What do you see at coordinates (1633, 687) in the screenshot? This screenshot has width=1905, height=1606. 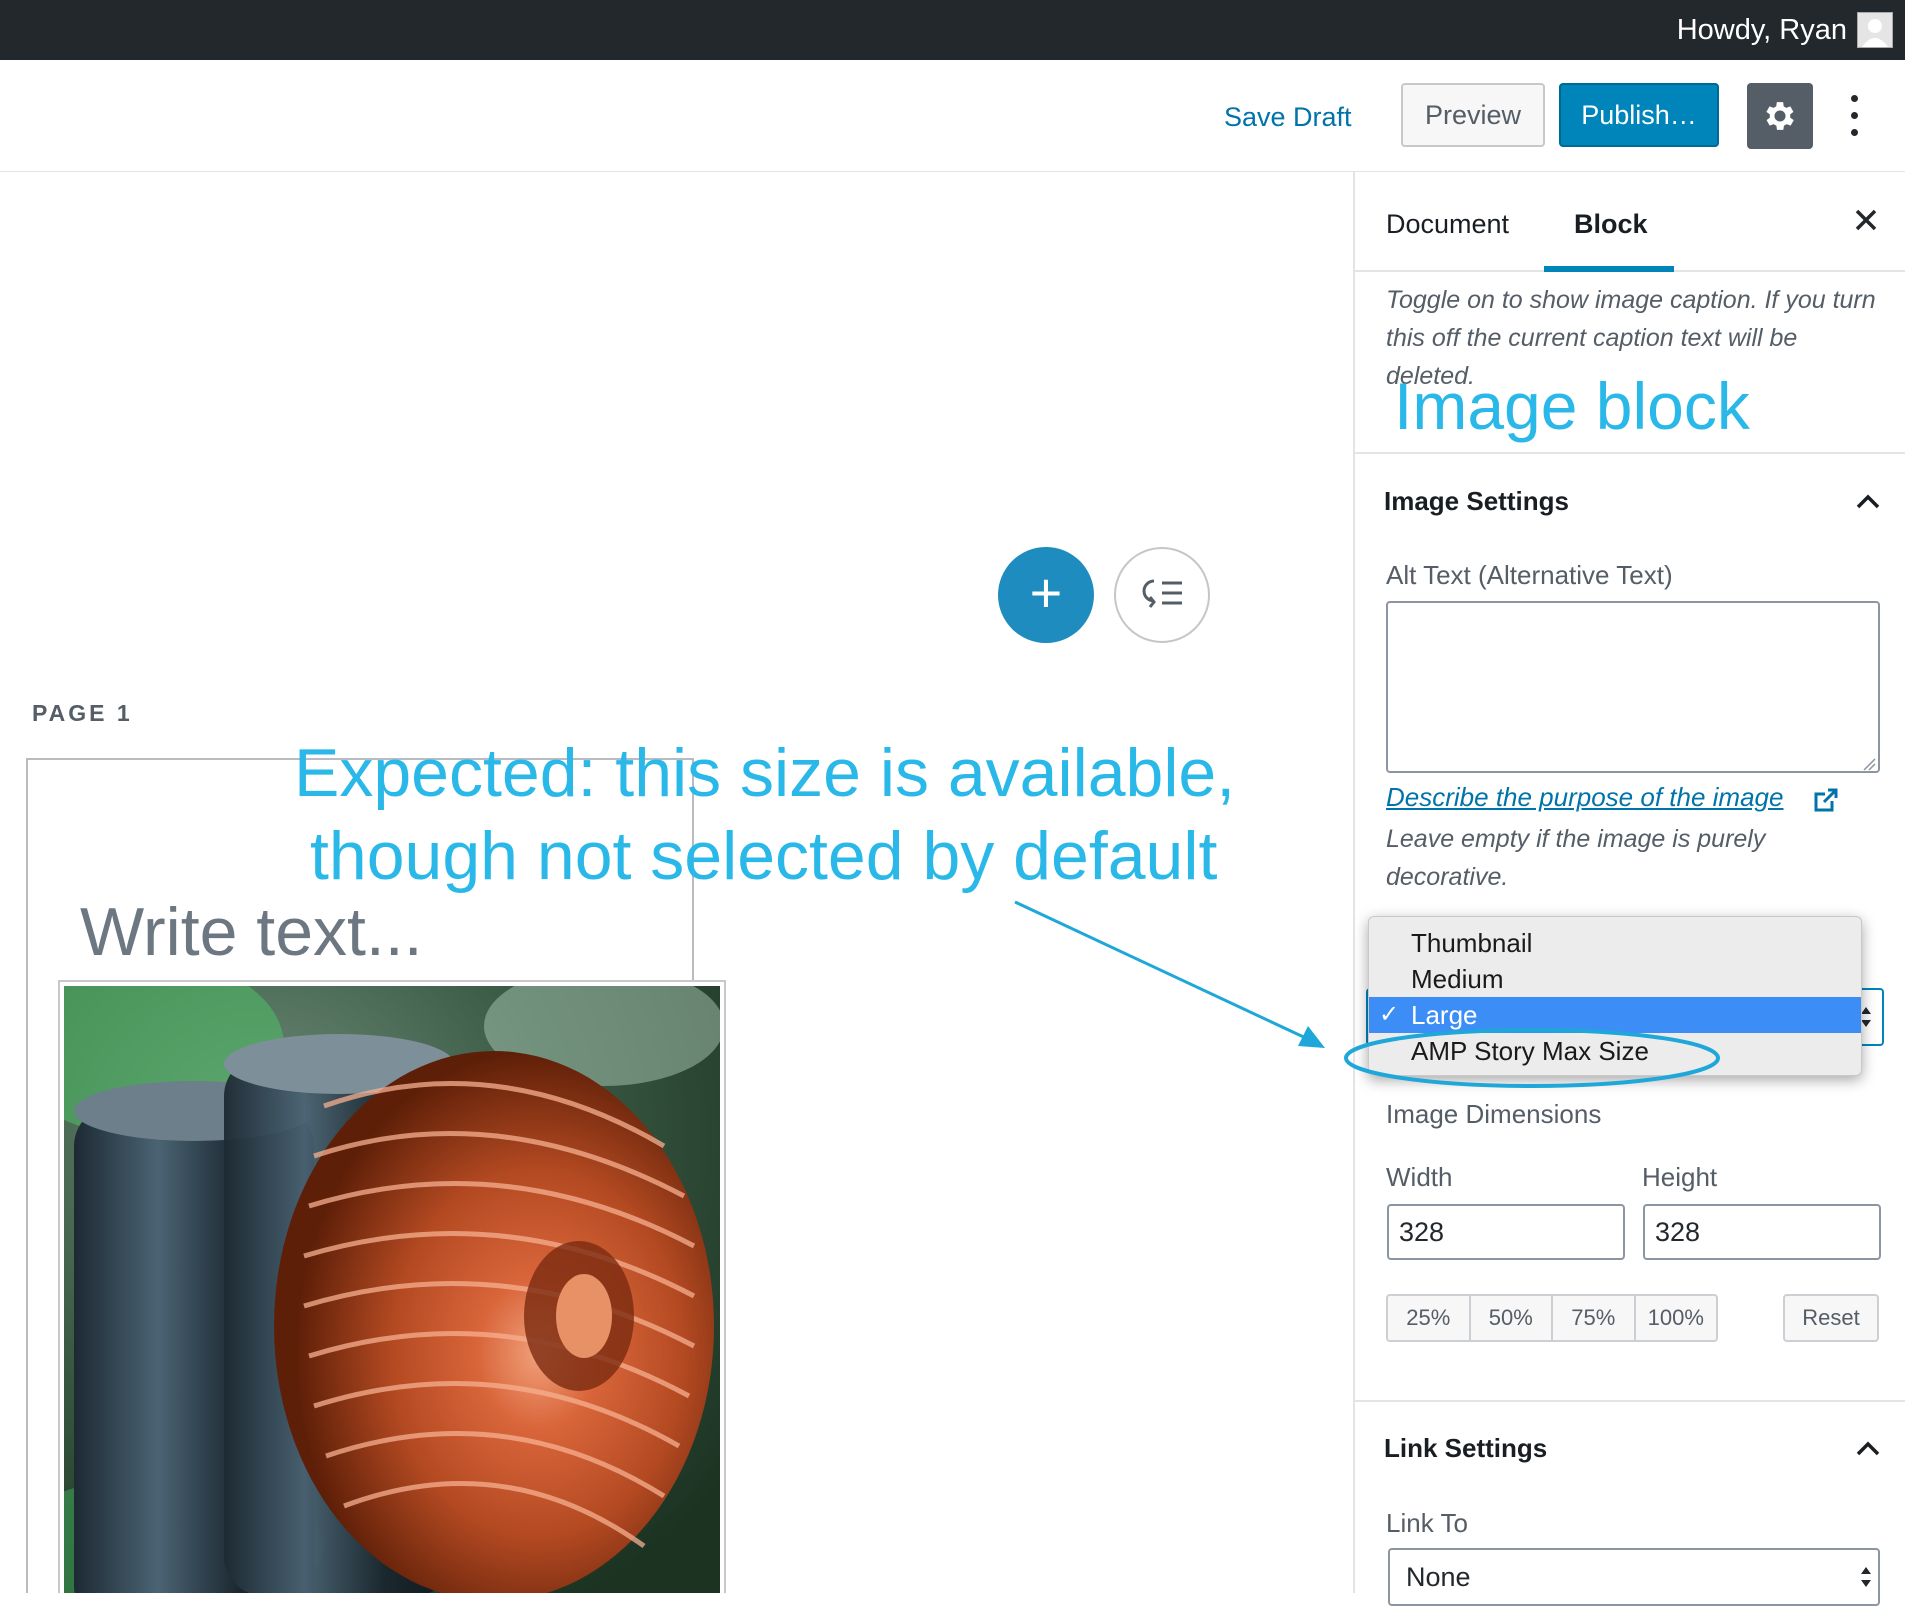 I see `alt-text-textarea` at bounding box center [1633, 687].